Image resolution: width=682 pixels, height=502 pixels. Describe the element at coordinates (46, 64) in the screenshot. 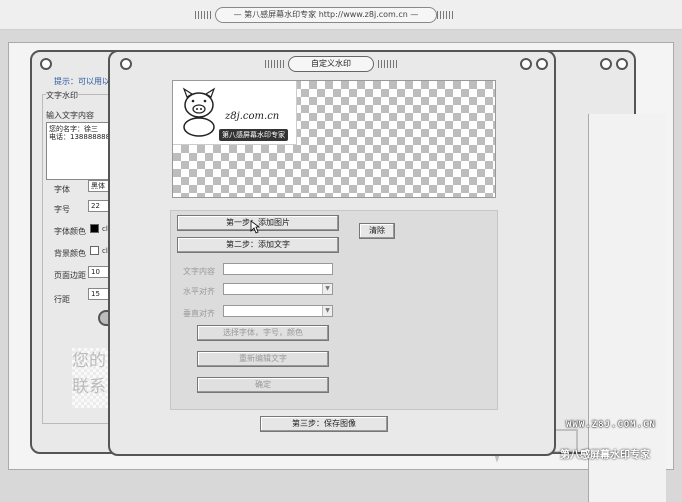

I see `window-menu-icon` at that location.